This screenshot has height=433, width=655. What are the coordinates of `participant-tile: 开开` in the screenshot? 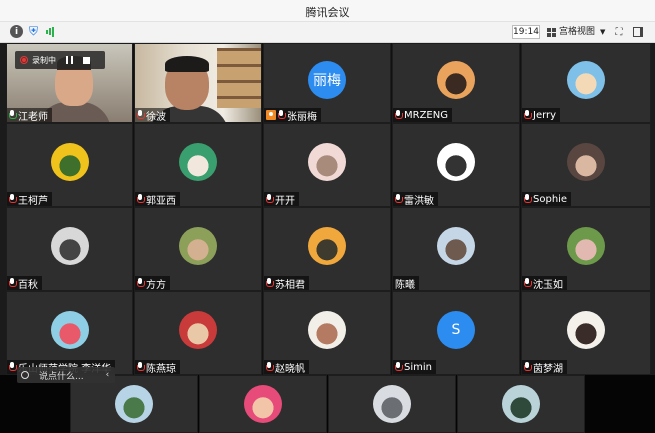 It's located at (327, 165).